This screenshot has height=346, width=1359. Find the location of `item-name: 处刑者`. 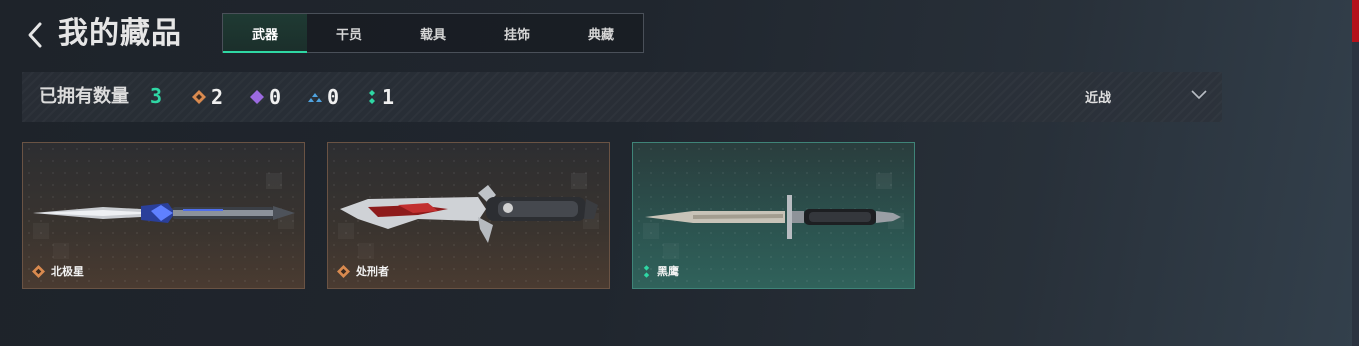

item-name: 处刑者 is located at coordinates (372, 271).